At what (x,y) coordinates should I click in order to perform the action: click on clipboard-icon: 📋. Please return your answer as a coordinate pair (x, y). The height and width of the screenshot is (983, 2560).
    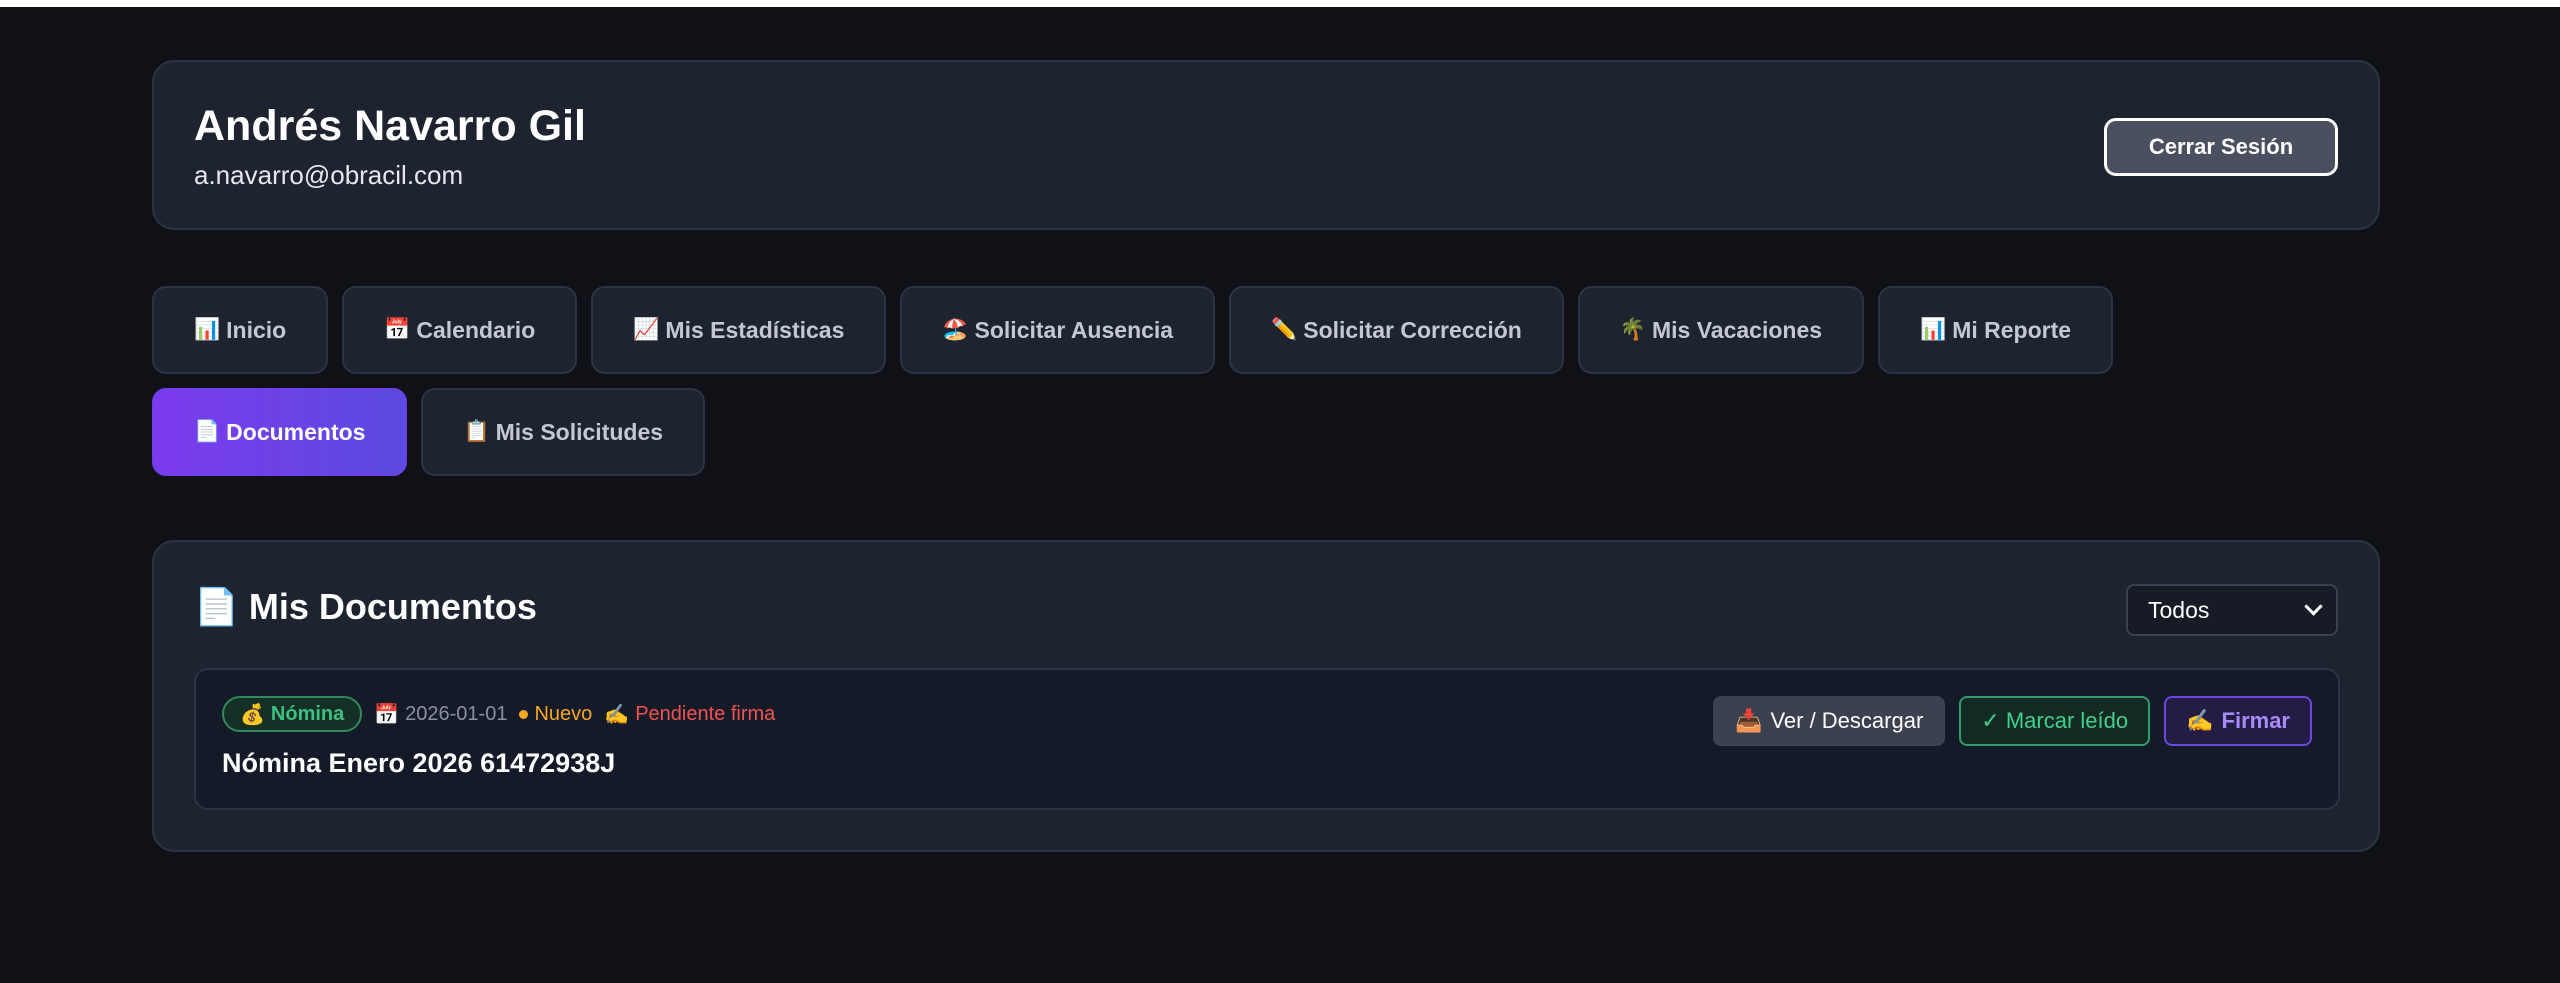
    Looking at the image, I should click on (476, 431).